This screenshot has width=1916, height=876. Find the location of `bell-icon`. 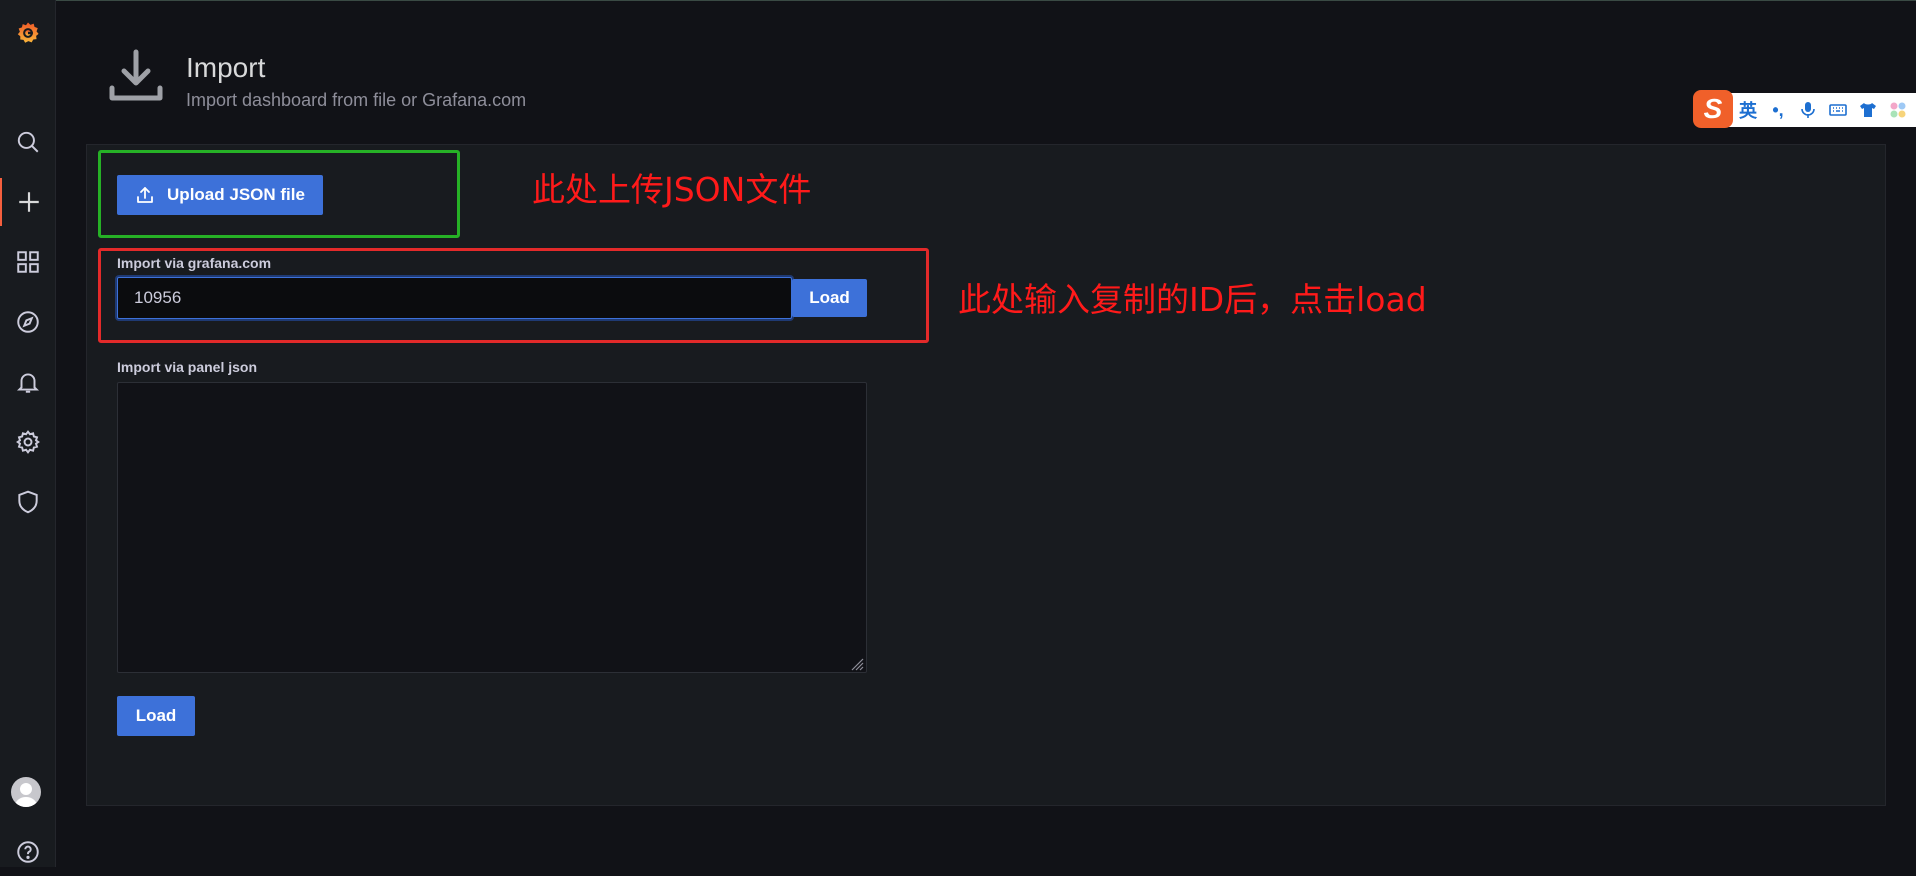

bell-icon is located at coordinates (27, 382).